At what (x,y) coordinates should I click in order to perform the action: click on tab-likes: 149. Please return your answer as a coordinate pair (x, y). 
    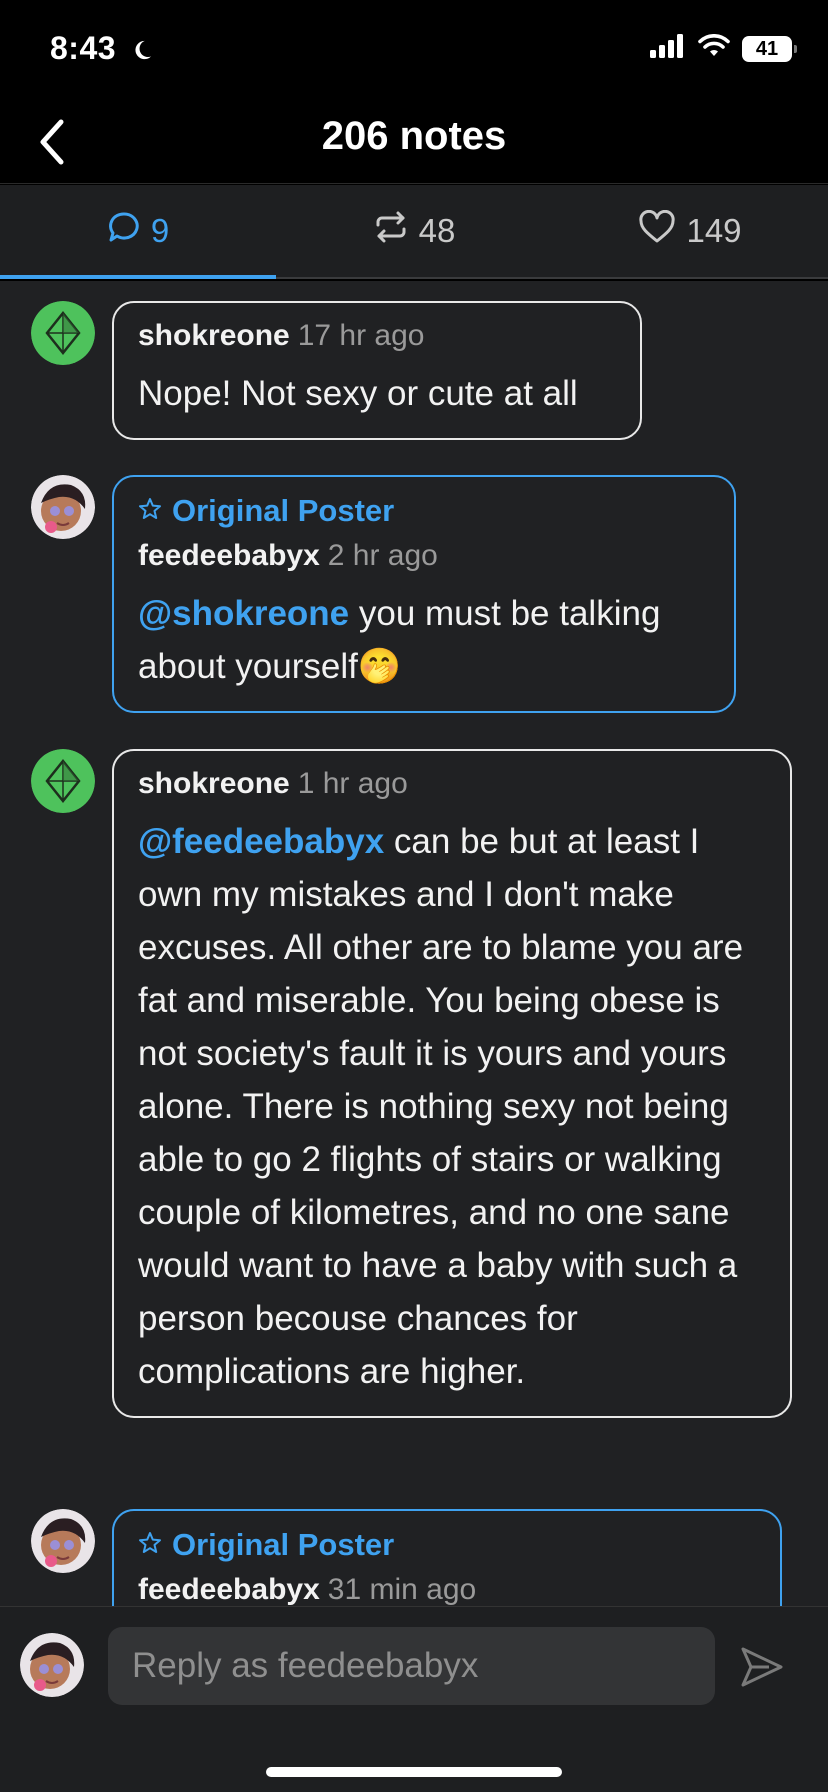
    Looking at the image, I should click on (690, 231).